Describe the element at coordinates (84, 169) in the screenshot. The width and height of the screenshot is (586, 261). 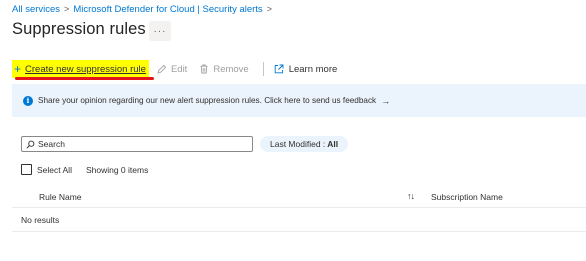
I see `select-all-row: Select All Showing 0 items` at that location.